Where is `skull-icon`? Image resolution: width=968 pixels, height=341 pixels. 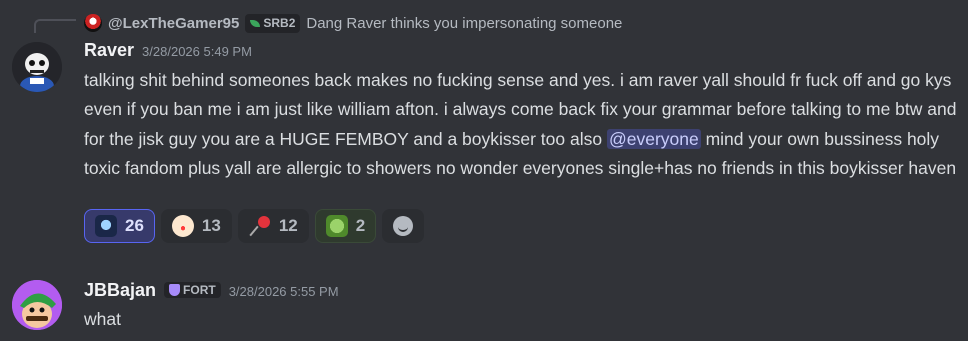
skull-icon is located at coordinates (106, 226).